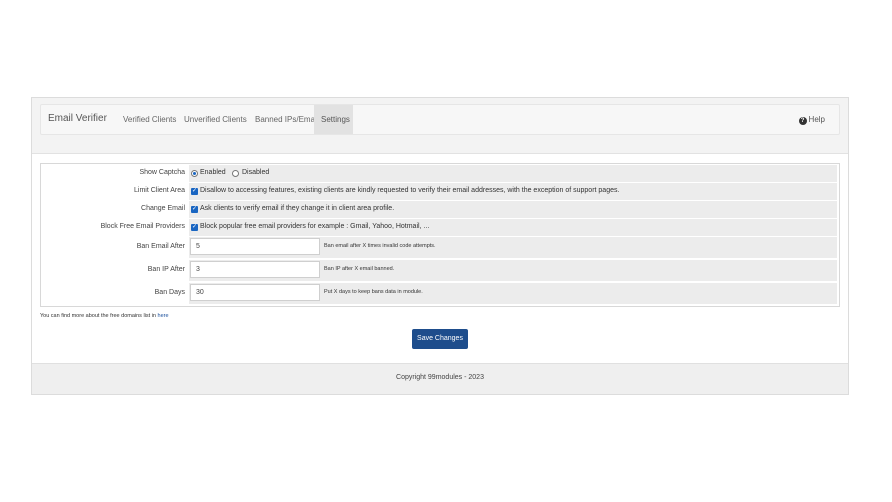  I want to click on ban-ip-after-hint: Ban IP after X email banned., so click(359, 269).